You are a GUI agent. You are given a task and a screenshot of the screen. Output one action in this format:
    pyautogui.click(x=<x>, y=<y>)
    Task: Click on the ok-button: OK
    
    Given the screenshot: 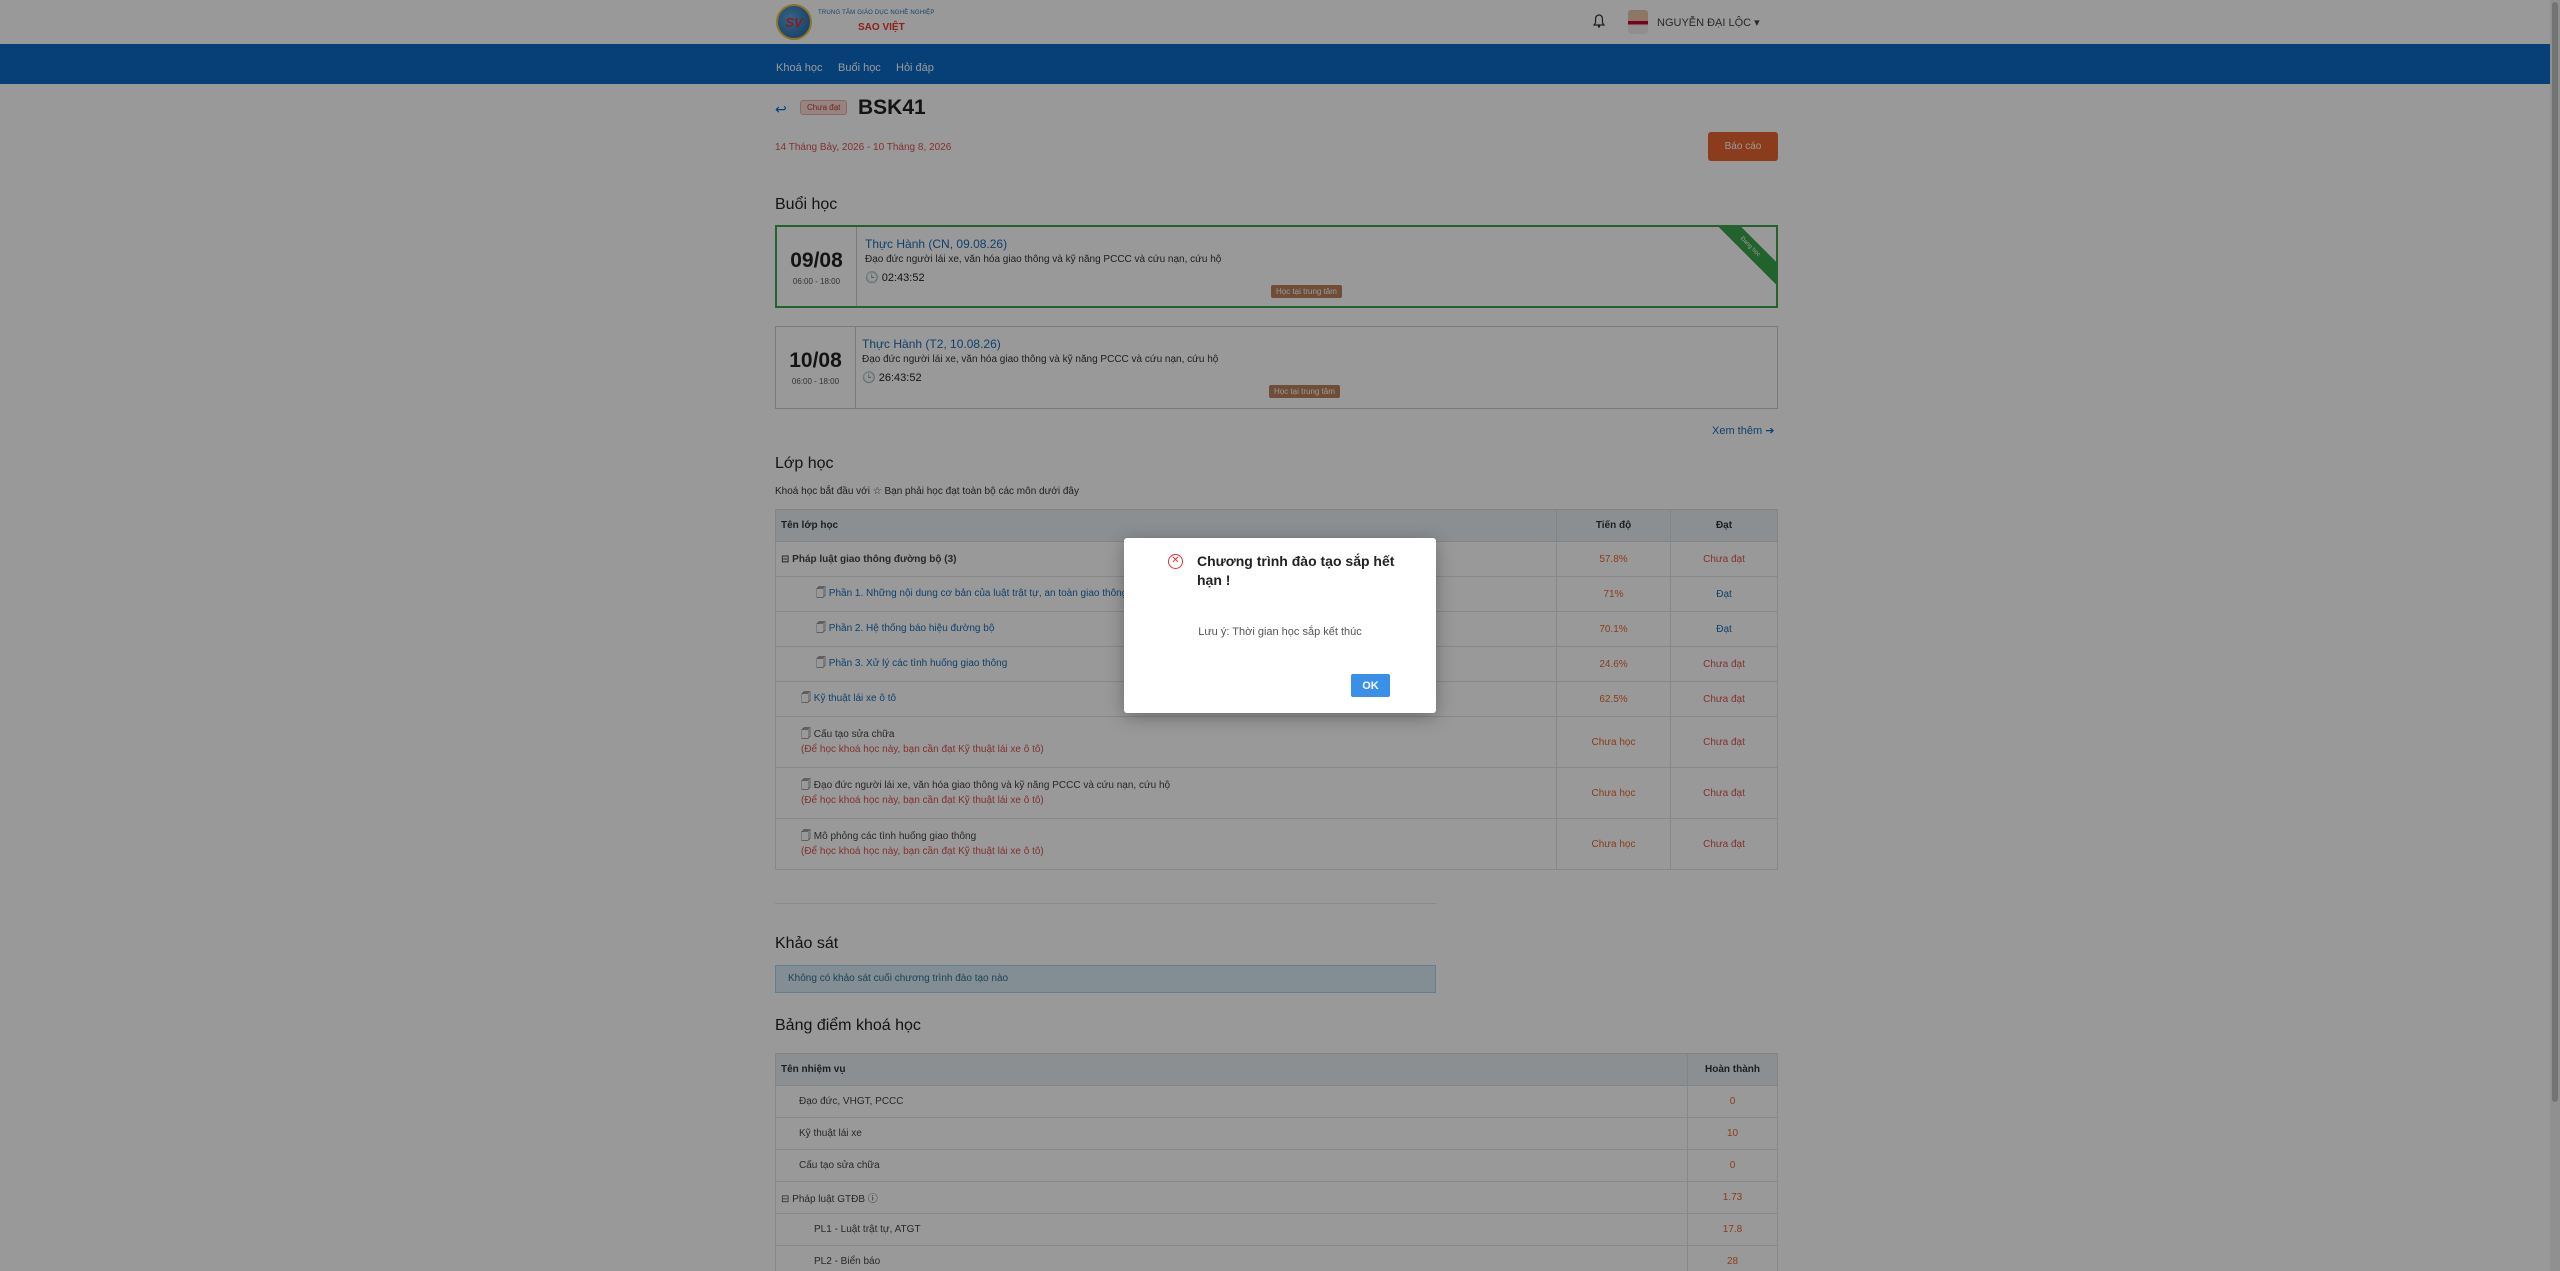 What is the action you would take?
    pyautogui.click(x=1370, y=685)
    